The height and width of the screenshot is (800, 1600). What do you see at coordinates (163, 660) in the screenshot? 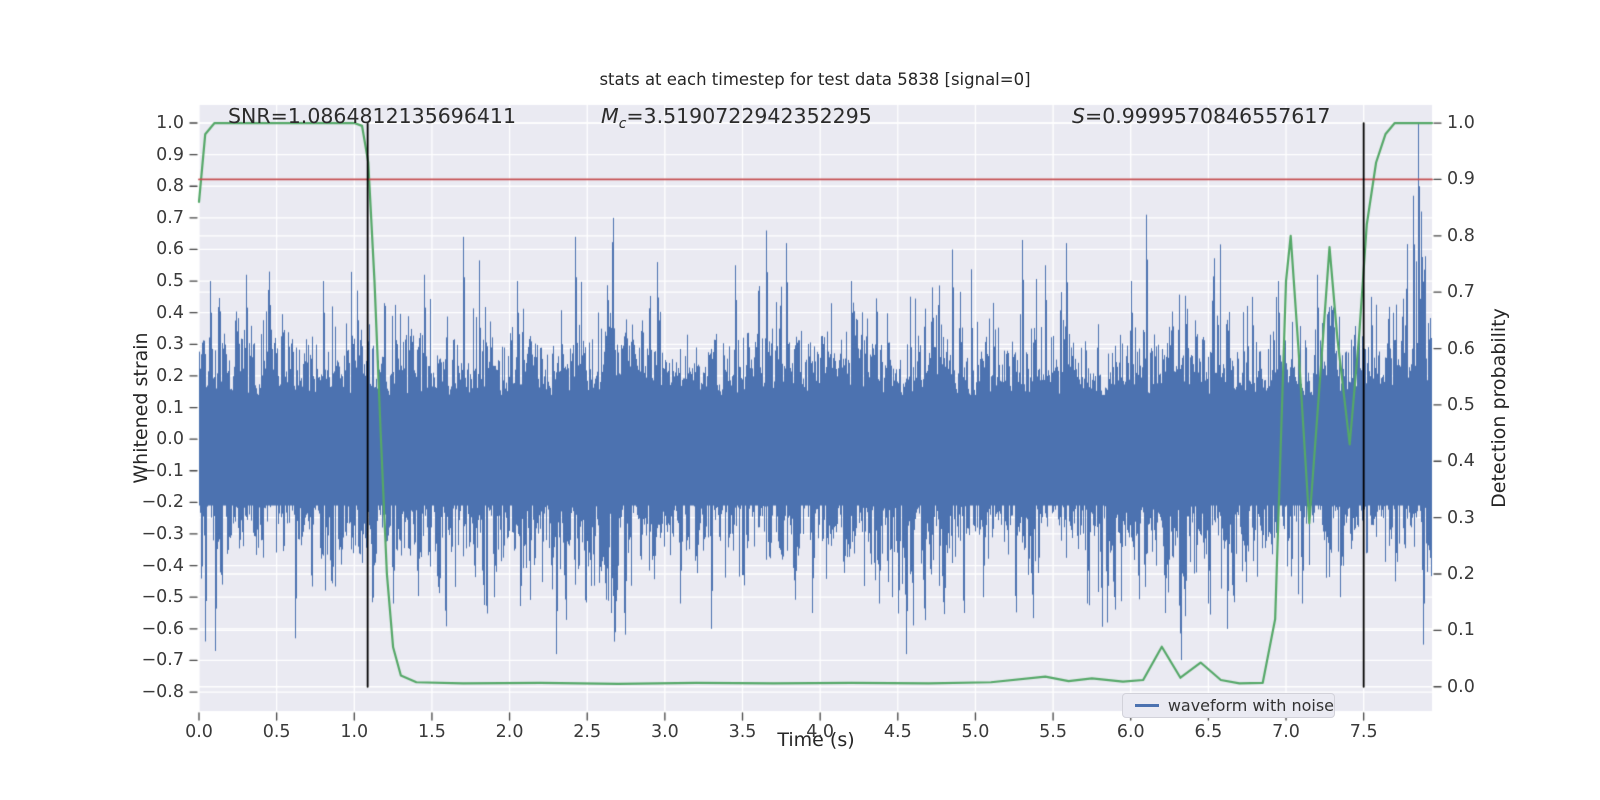
I see `left-y-tick-label: −0.7` at bounding box center [163, 660].